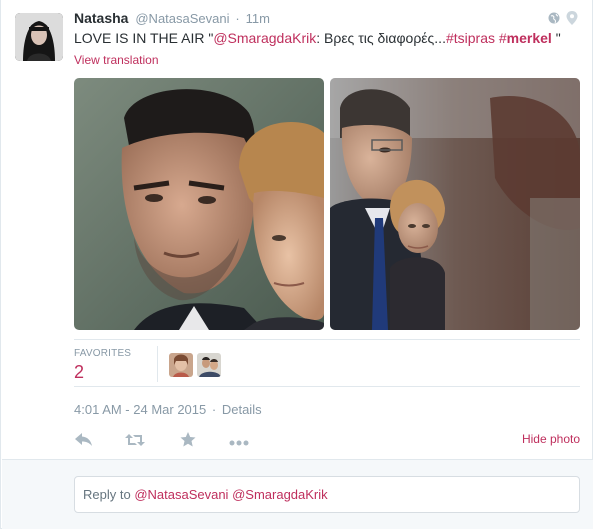 The height and width of the screenshot is (529, 593). Describe the element at coordinates (182, 18) in the screenshot. I see `screenname: @NatasaSevani` at that location.